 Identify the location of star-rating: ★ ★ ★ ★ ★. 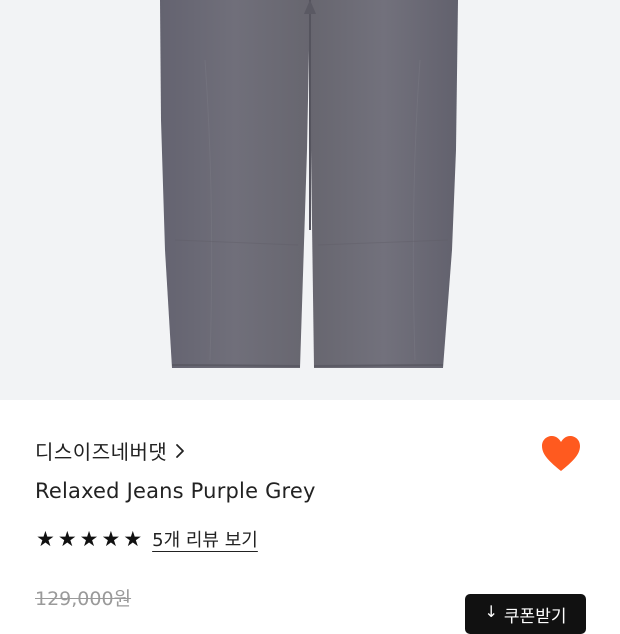
(89, 538).